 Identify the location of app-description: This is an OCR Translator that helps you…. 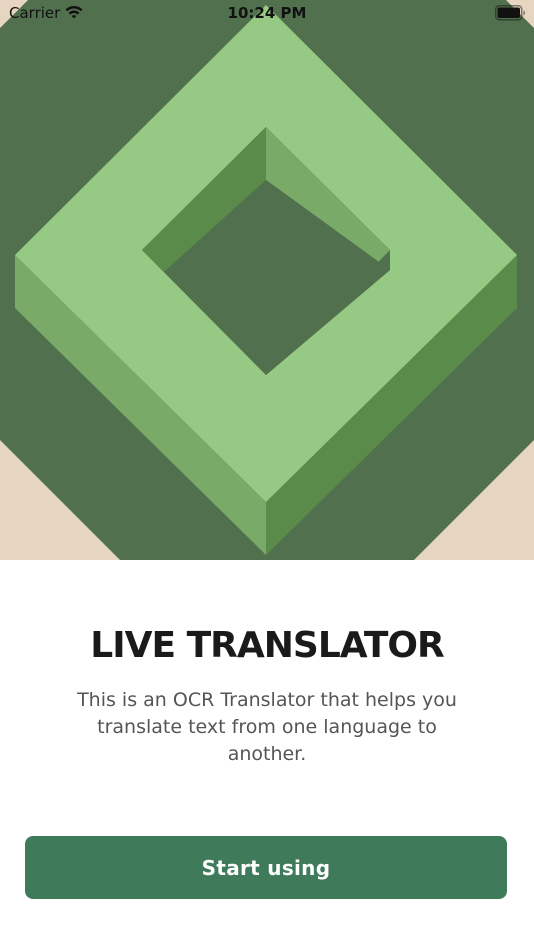
(267, 727).